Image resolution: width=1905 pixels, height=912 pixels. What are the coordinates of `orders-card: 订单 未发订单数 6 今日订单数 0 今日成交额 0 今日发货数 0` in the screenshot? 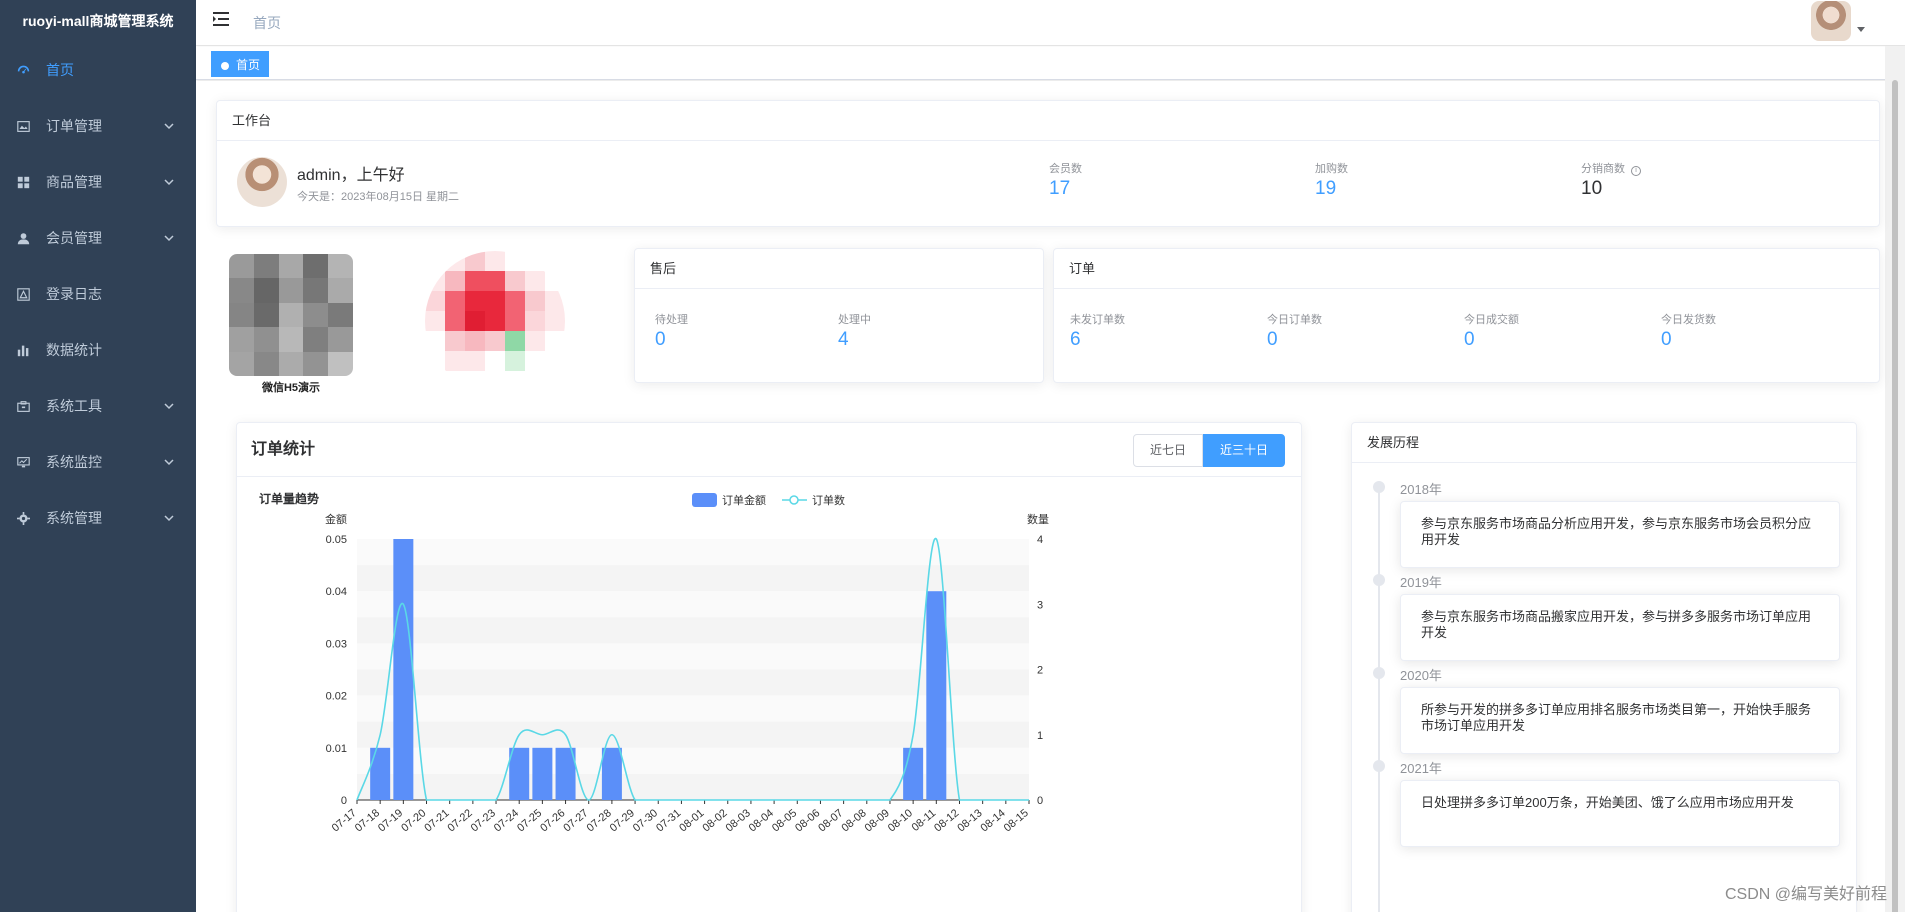 It's located at (1466, 315).